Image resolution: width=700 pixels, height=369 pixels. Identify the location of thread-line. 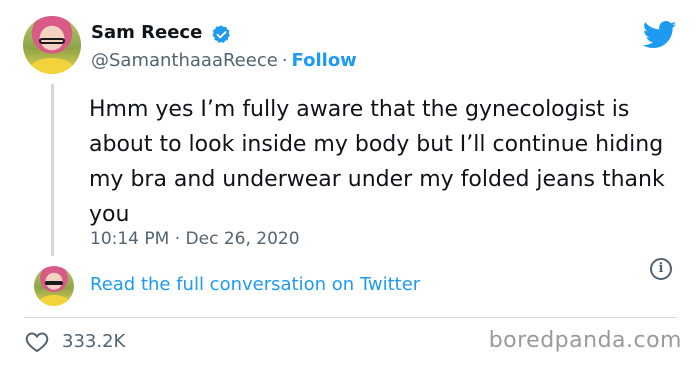
(52, 170).